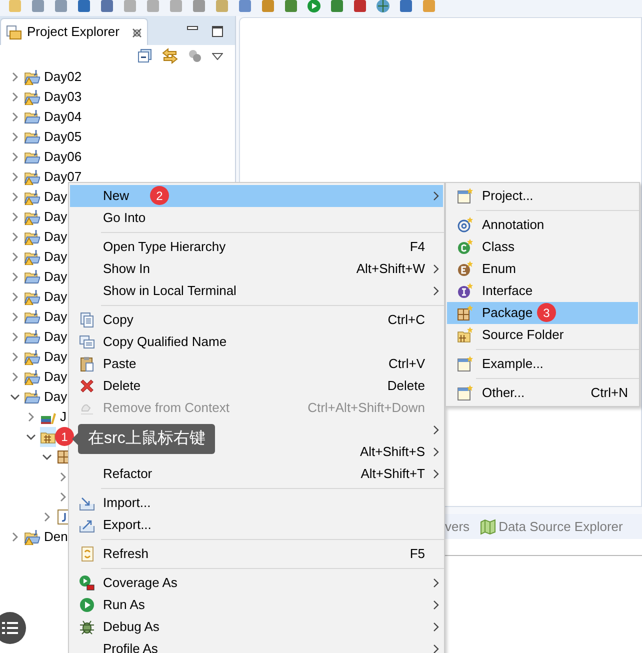 The height and width of the screenshot is (653, 642). I want to click on tree-item-label: J, so click(63, 417).